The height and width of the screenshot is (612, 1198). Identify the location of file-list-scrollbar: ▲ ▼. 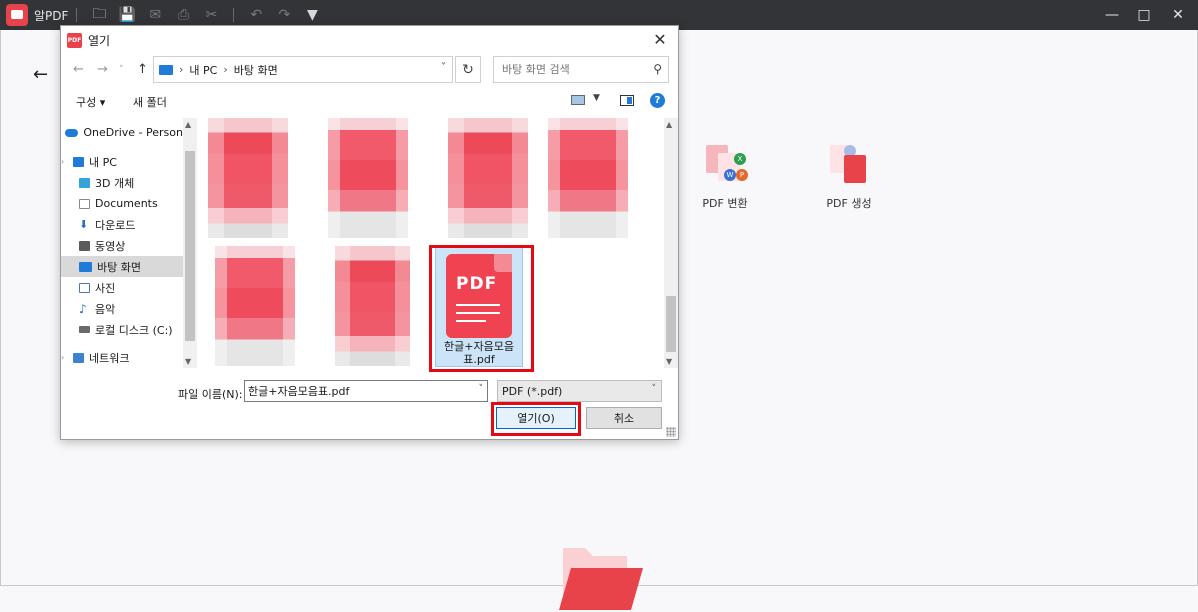
(671, 243).